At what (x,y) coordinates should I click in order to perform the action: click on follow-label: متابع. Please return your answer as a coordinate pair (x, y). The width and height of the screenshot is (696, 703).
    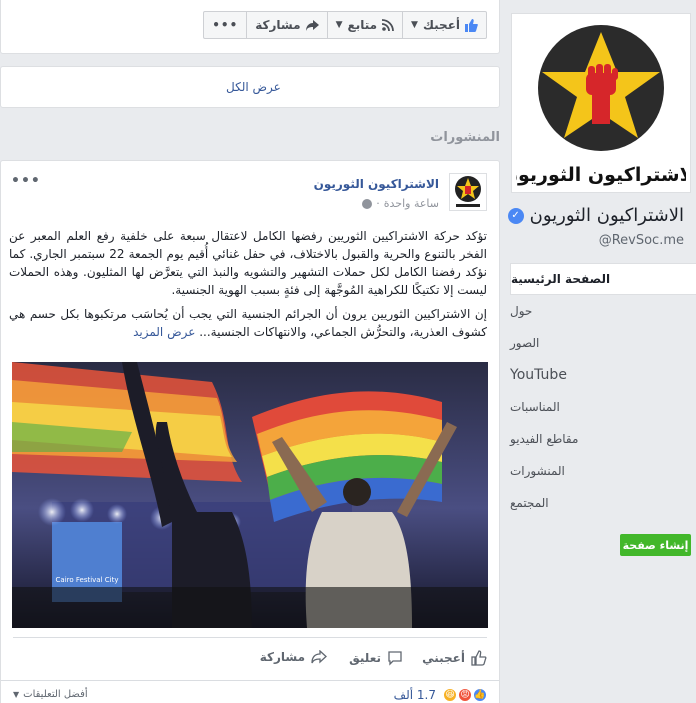
    Looking at the image, I should click on (362, 25).